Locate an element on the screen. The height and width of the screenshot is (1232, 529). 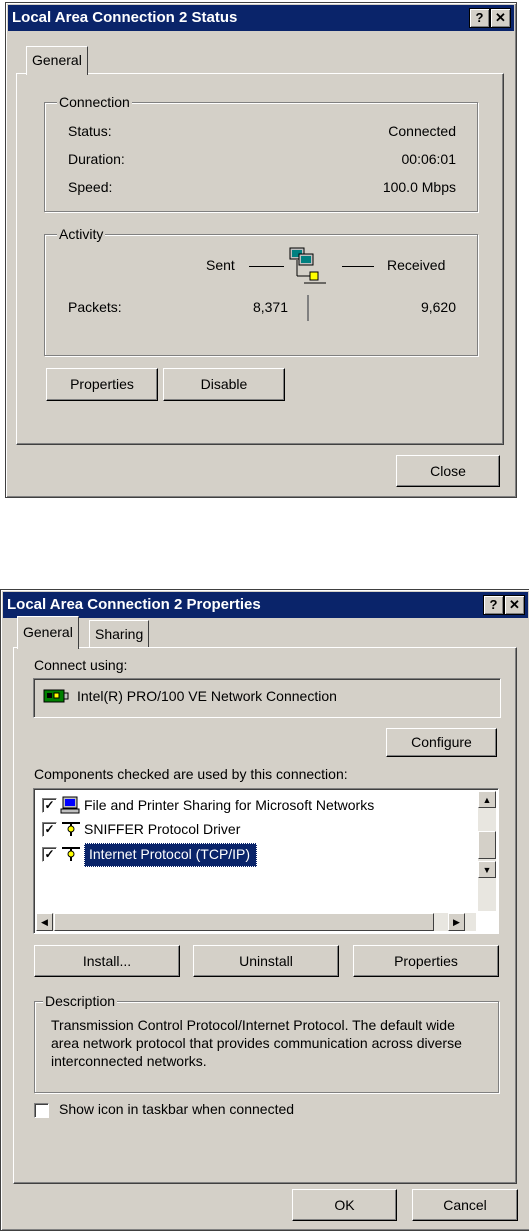
speed-value: 100.0 Mbps is located at coordinates (419, 187).